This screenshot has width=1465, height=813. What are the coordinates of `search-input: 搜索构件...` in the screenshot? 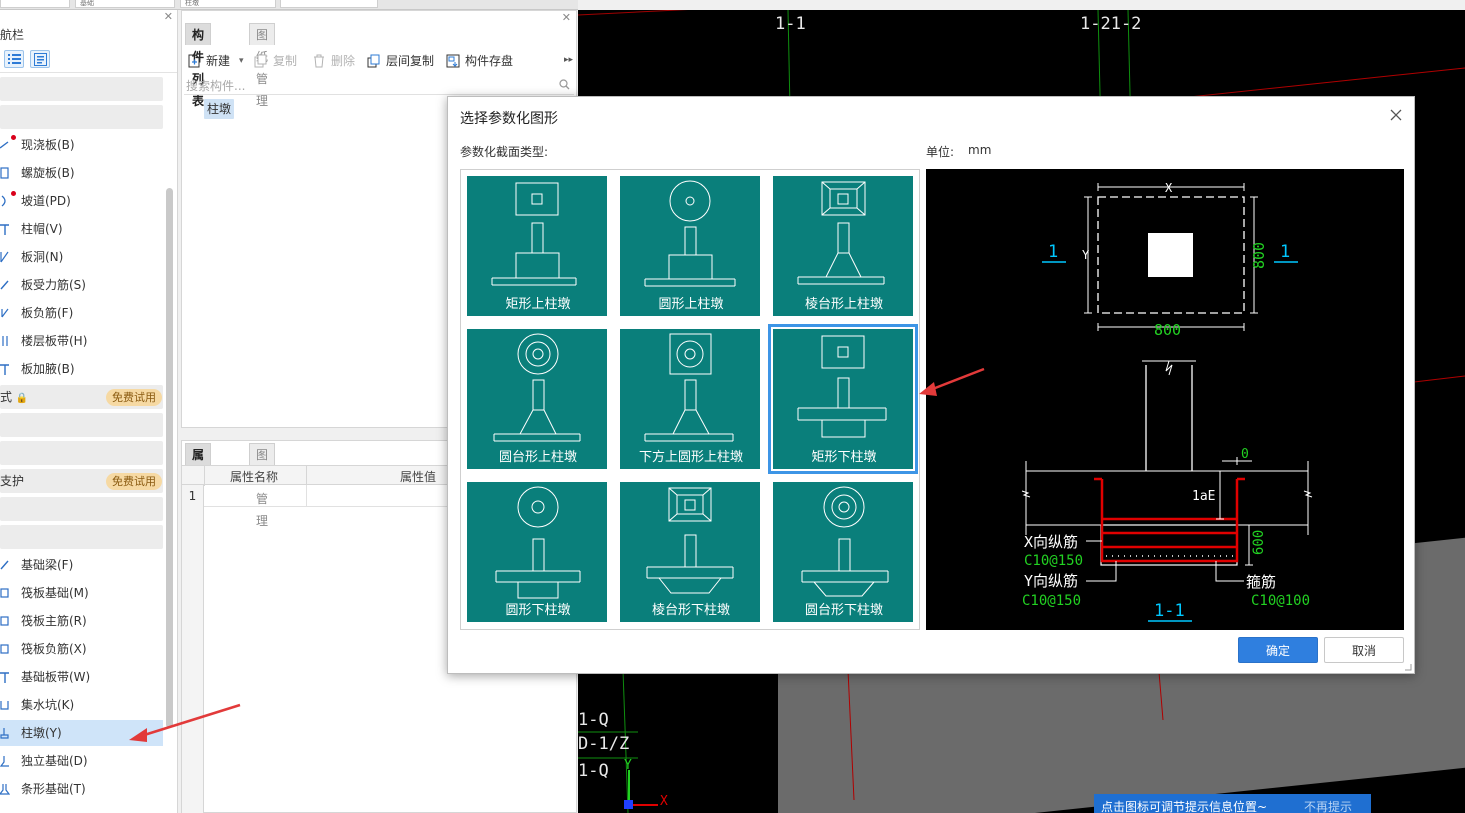 It's located at (215, 85).